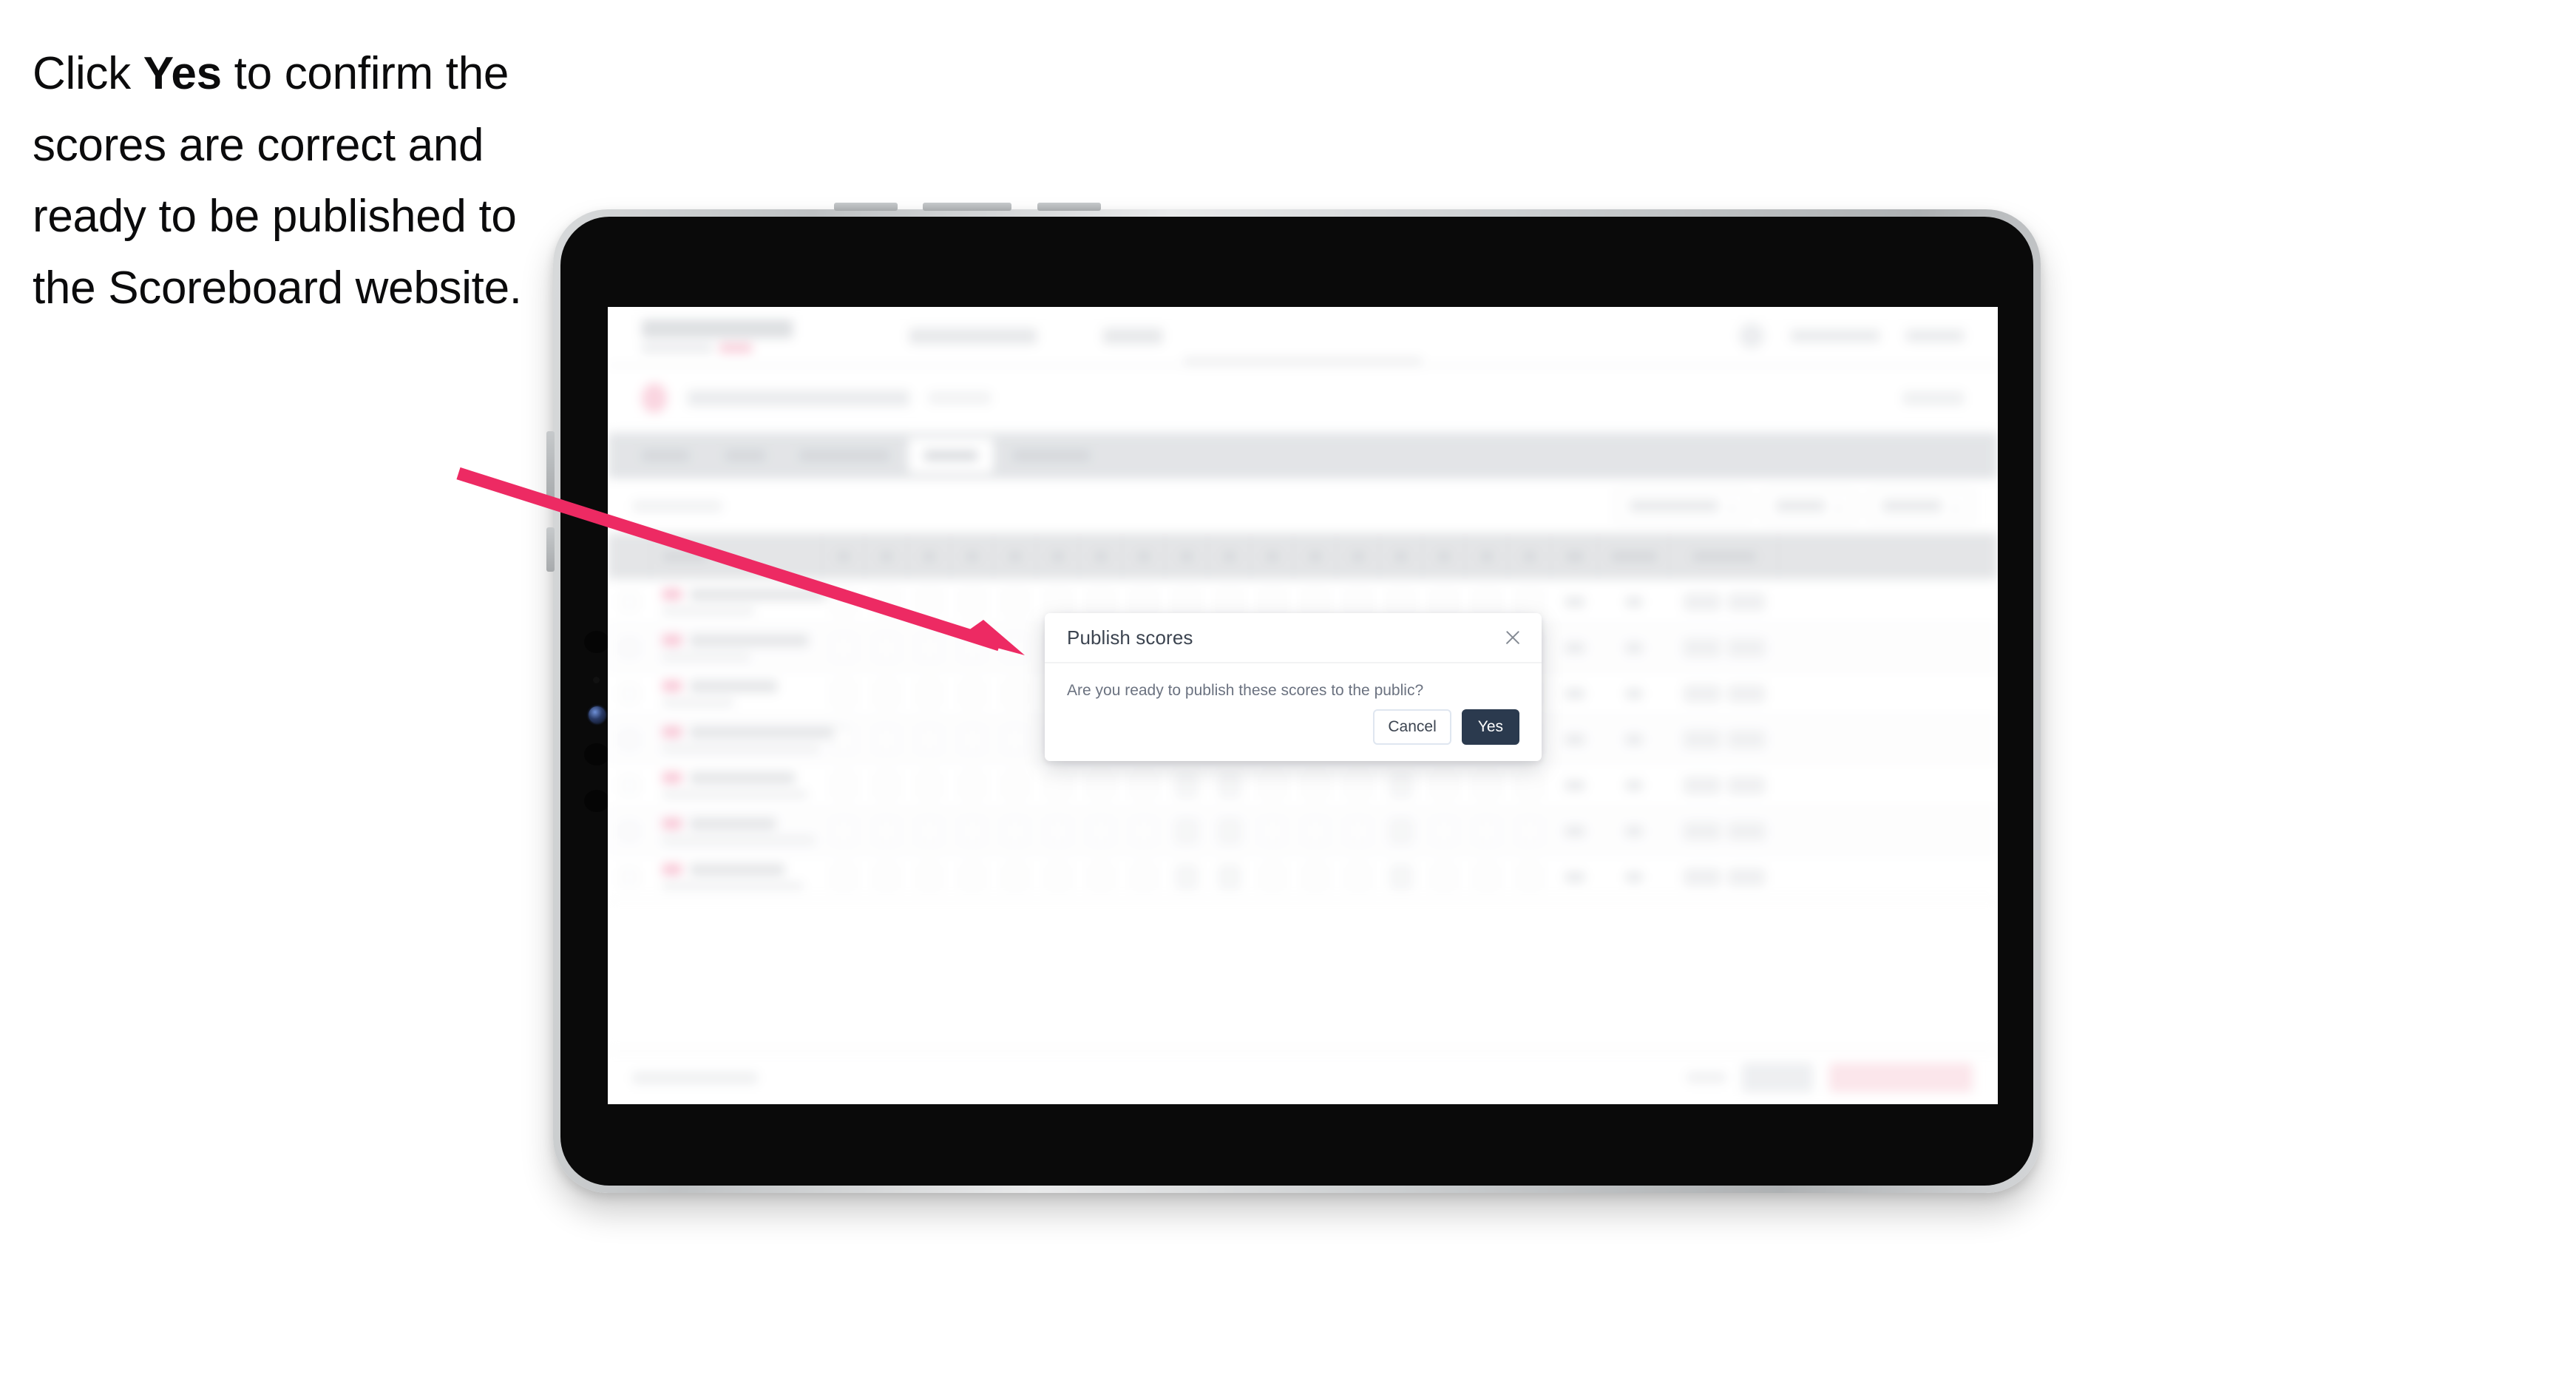 The width and height of the screenshot is (2576, 1386). Describe the element at coordinates (596, 680) in the screenshot. I see `sensor-dot-icon` at that location.